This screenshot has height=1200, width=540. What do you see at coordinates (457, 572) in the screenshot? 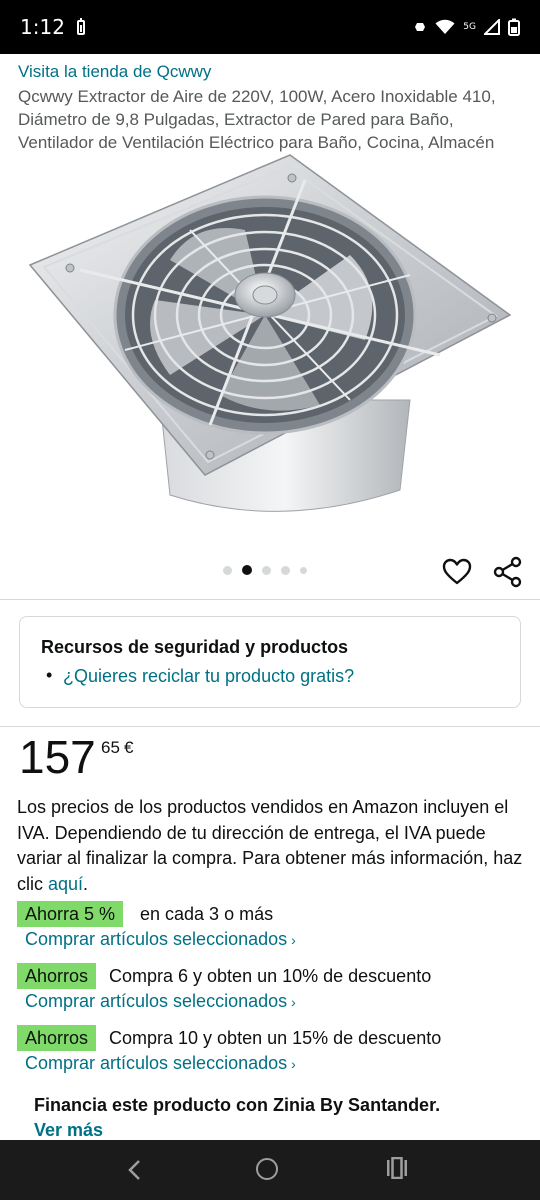
I see `heart-icon` at bounding box center [457, 572].